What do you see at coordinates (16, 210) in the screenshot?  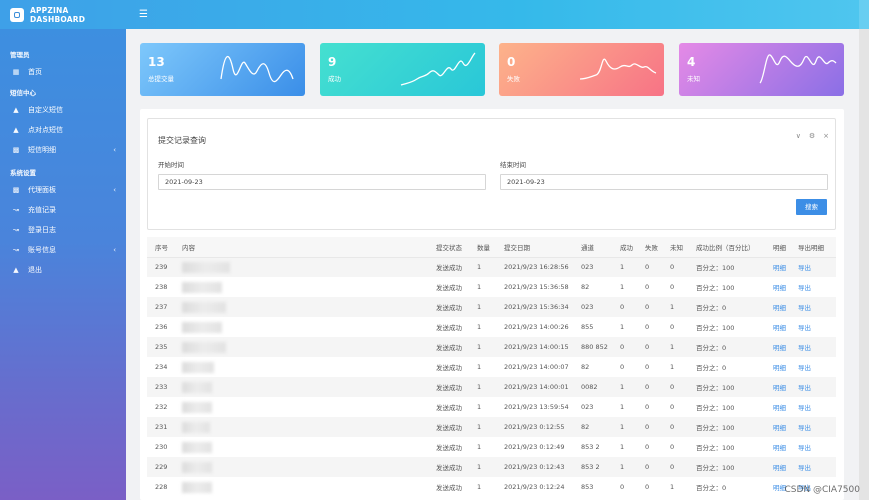 I see `line-chart-icon: ↝` at bounding box center [16, 210].